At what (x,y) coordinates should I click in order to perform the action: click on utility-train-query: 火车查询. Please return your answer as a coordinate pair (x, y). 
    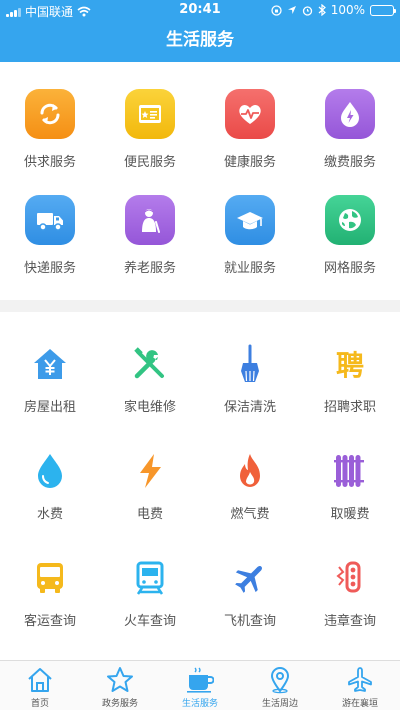
    Looking at the image, I should click on (150, 579).